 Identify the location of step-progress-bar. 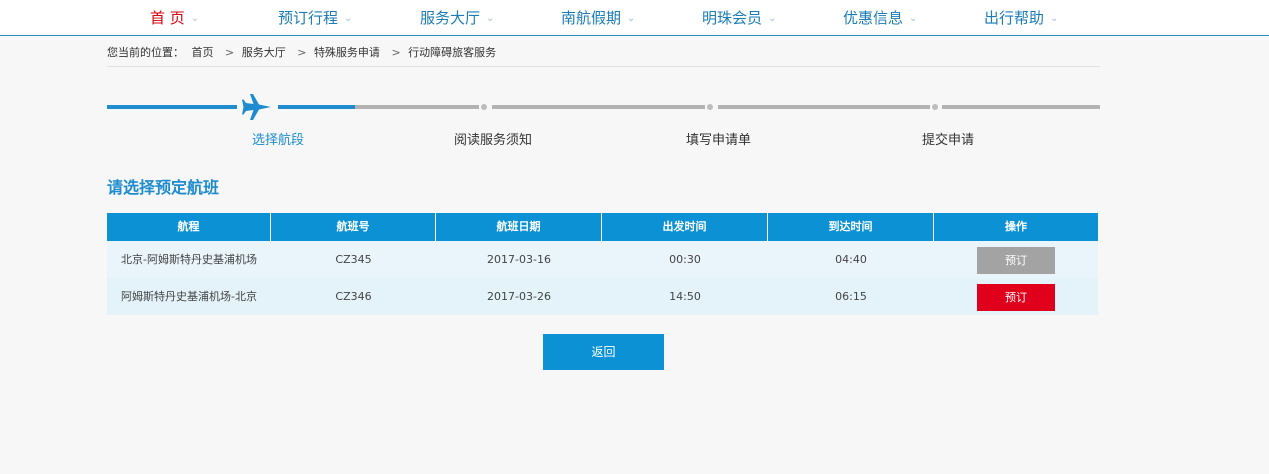
(603, 107).